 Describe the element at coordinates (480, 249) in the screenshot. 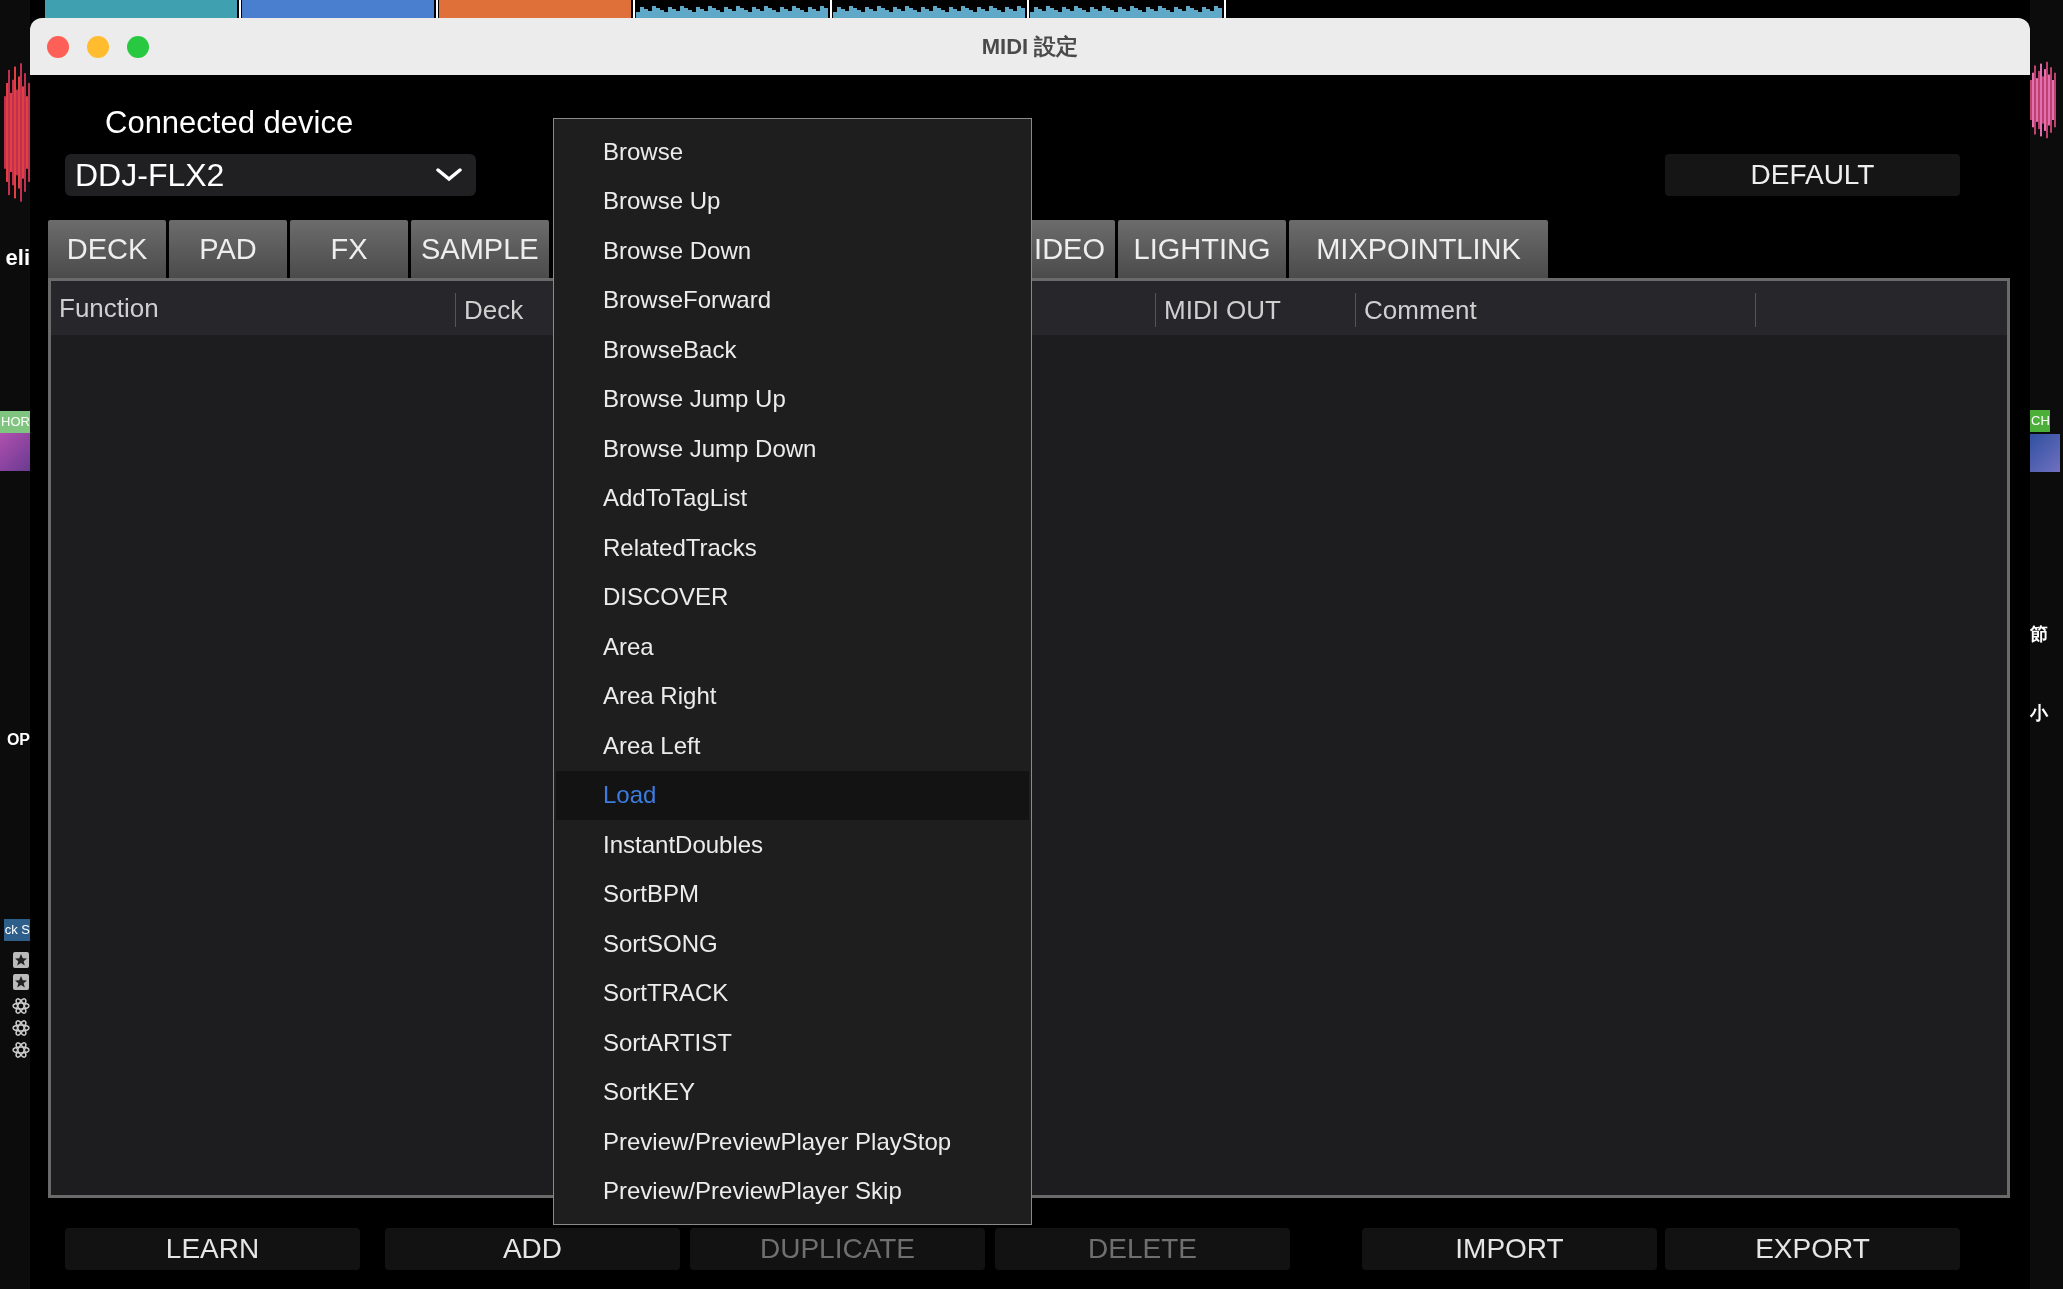

I see `tab: SAMPLE` at that location.